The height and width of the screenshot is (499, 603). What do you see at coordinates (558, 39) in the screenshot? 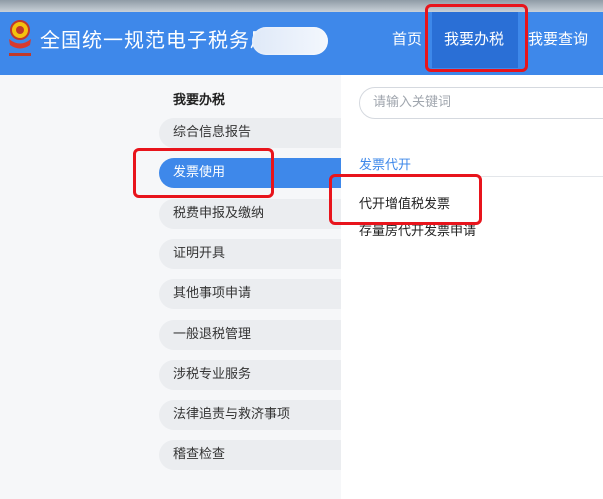
I see `nav-query: 我要查询` at bounding box center [558, 39].